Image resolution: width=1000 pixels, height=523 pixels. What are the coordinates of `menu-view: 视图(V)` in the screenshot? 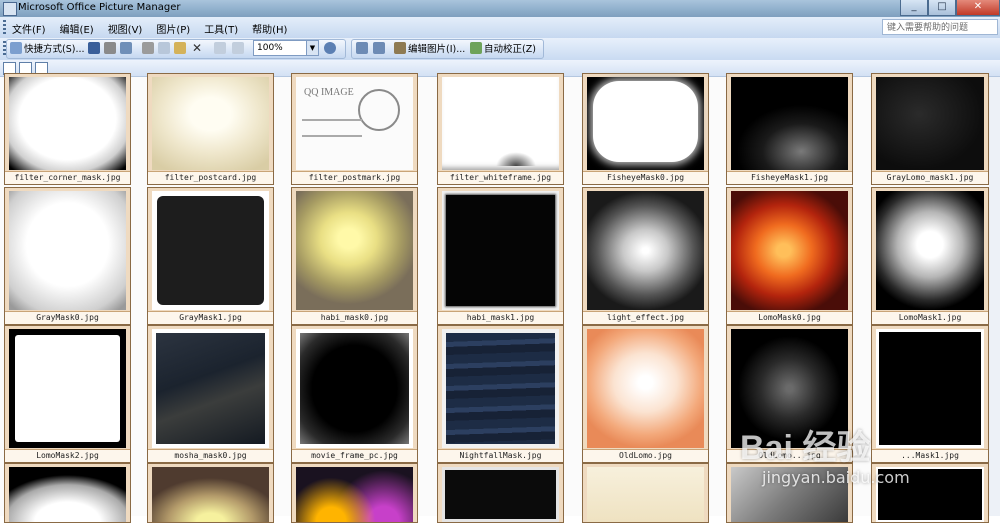 It's located at (125, 28).